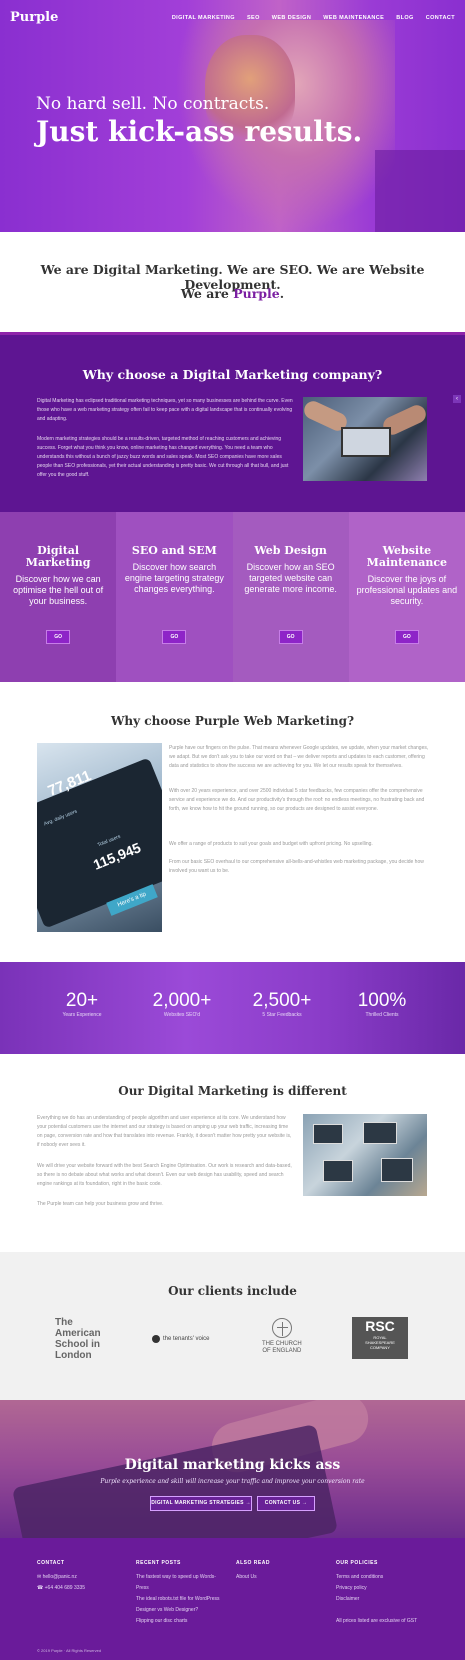  Describe the element at coordinates (82, 1015) in the screenshot. I see `stat-label: Years Experience` at that location.